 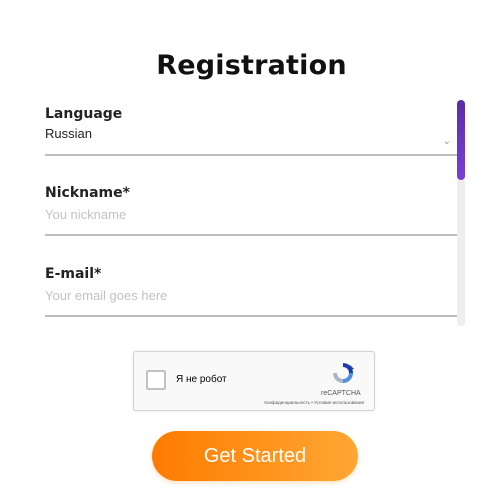 I want to click on recaptcha-brand: reCAPTCHA, so click(x=341, y=393).